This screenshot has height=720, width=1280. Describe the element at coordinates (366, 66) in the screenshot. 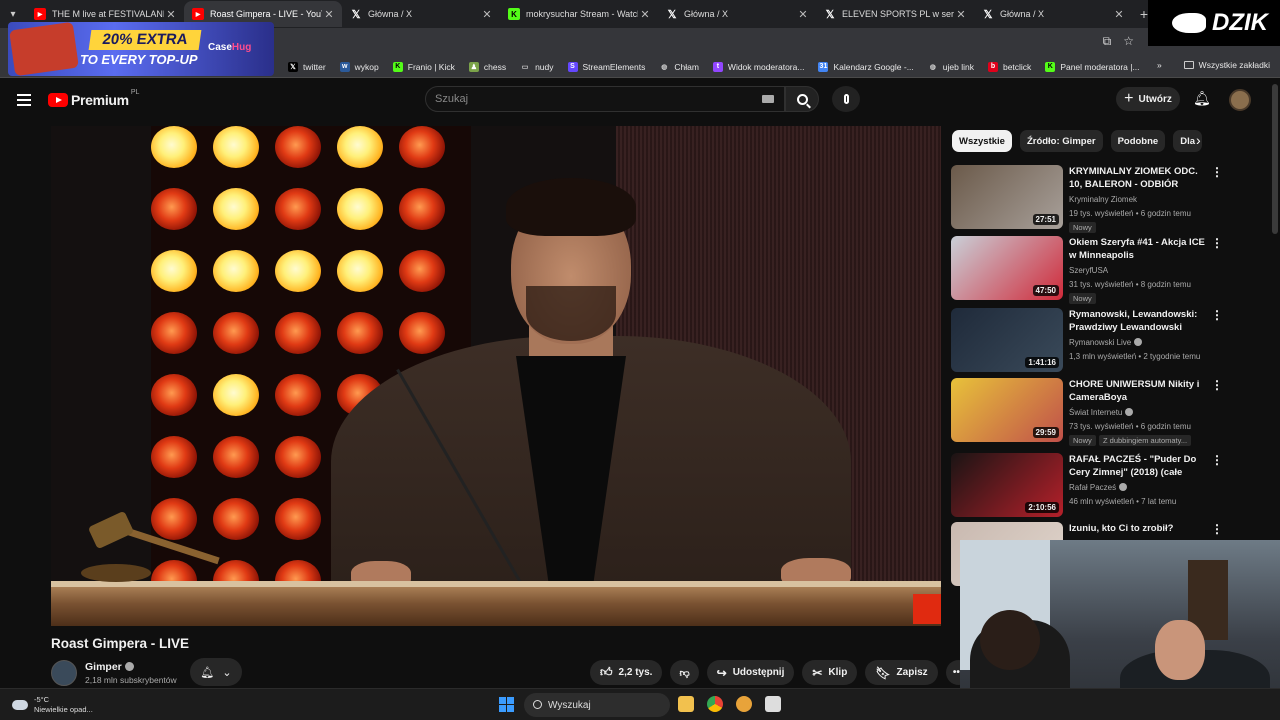

I see `bookmark-label: wykop` at that location.